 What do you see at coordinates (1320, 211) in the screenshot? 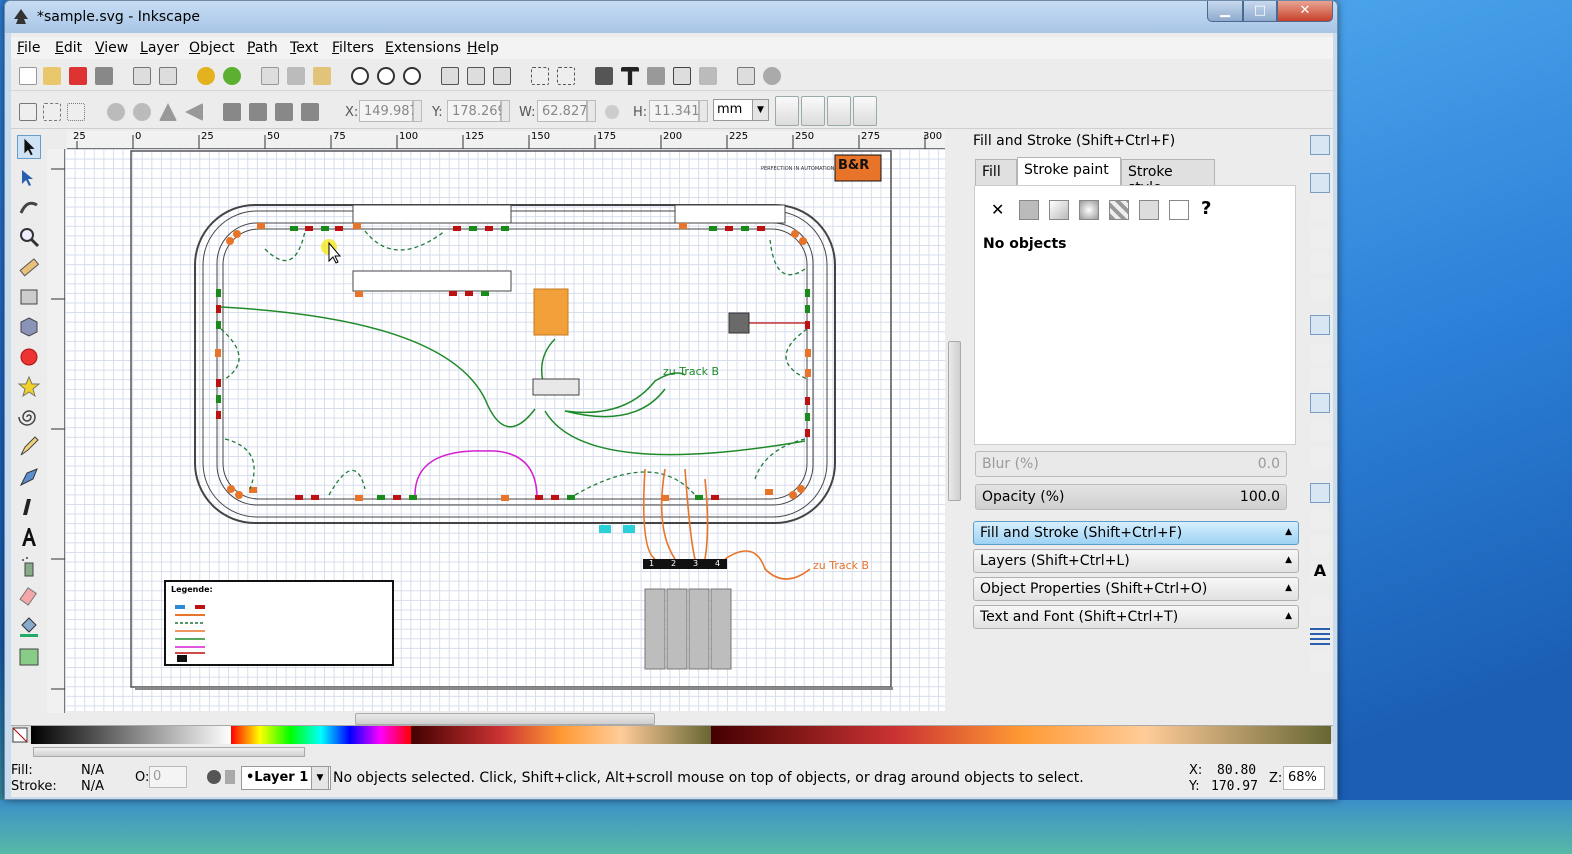
I see `snap-bbox-edge-icon` at bounding box center [1320, 211].